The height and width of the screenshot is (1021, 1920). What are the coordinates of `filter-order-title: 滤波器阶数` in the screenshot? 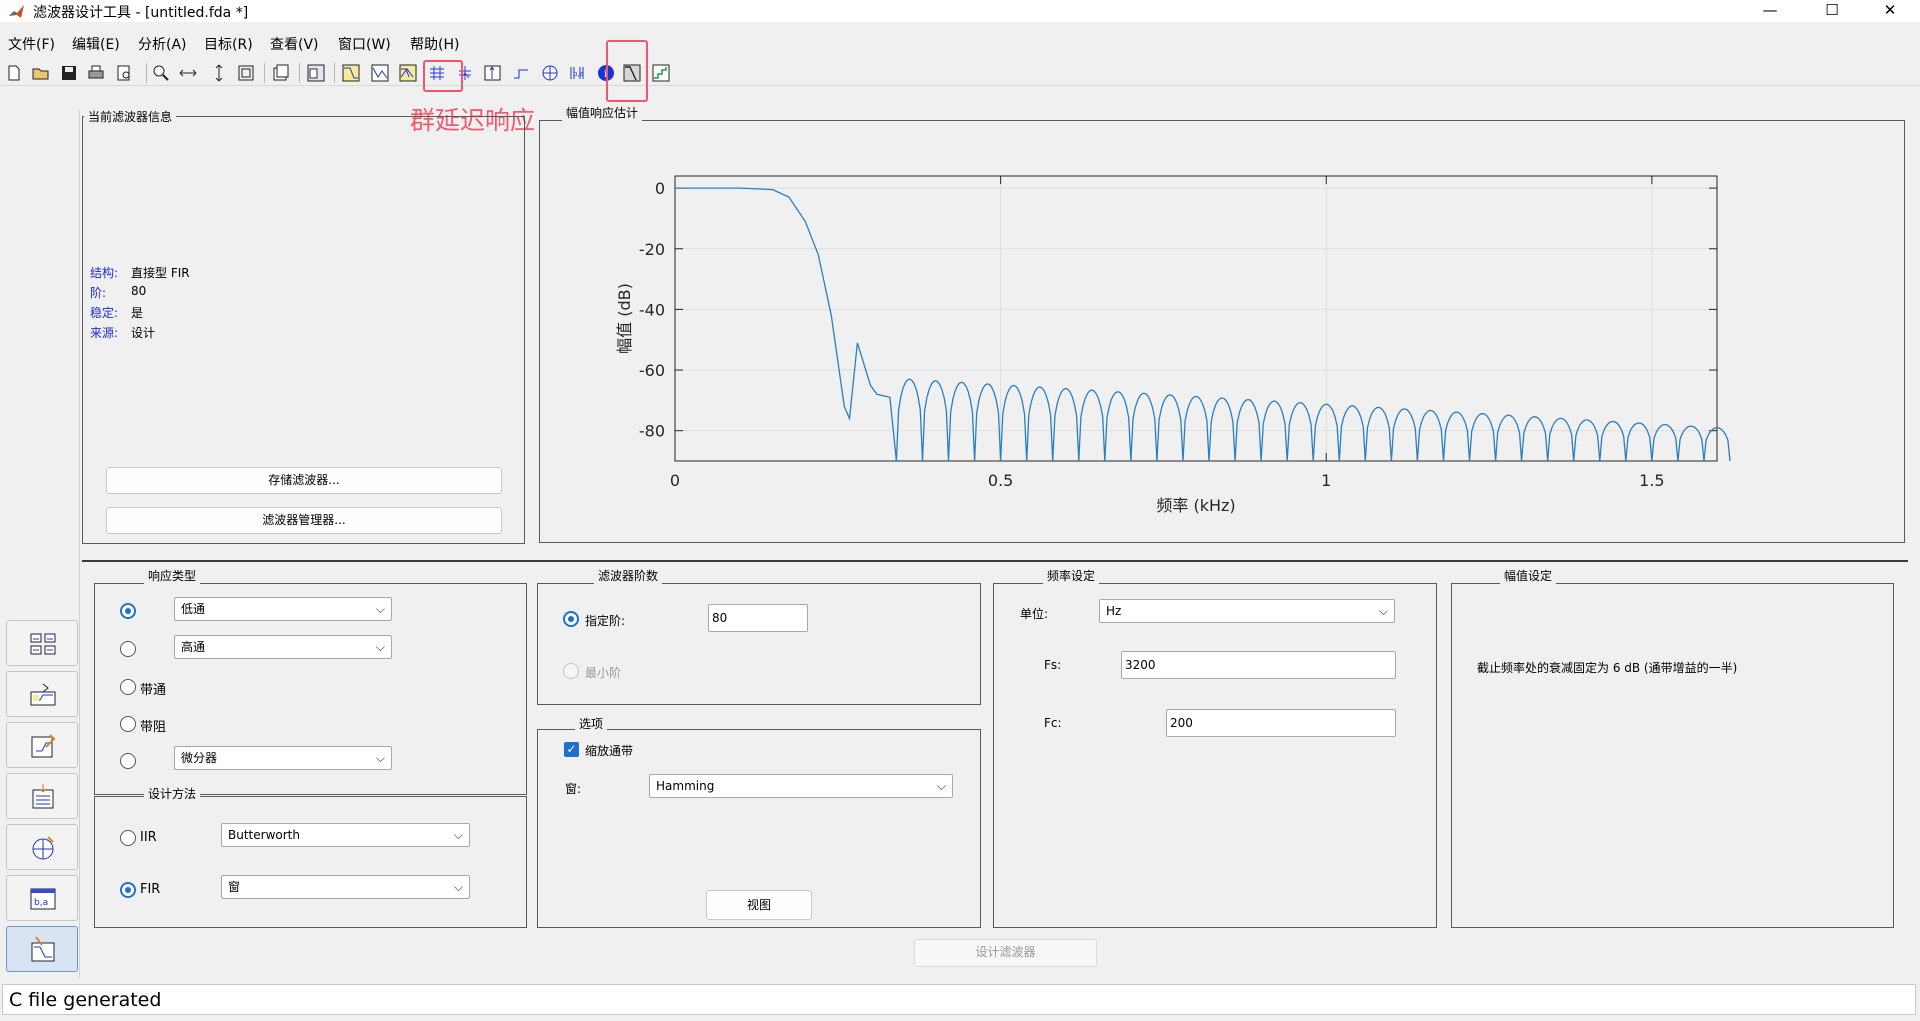 It's located at (628, 575).